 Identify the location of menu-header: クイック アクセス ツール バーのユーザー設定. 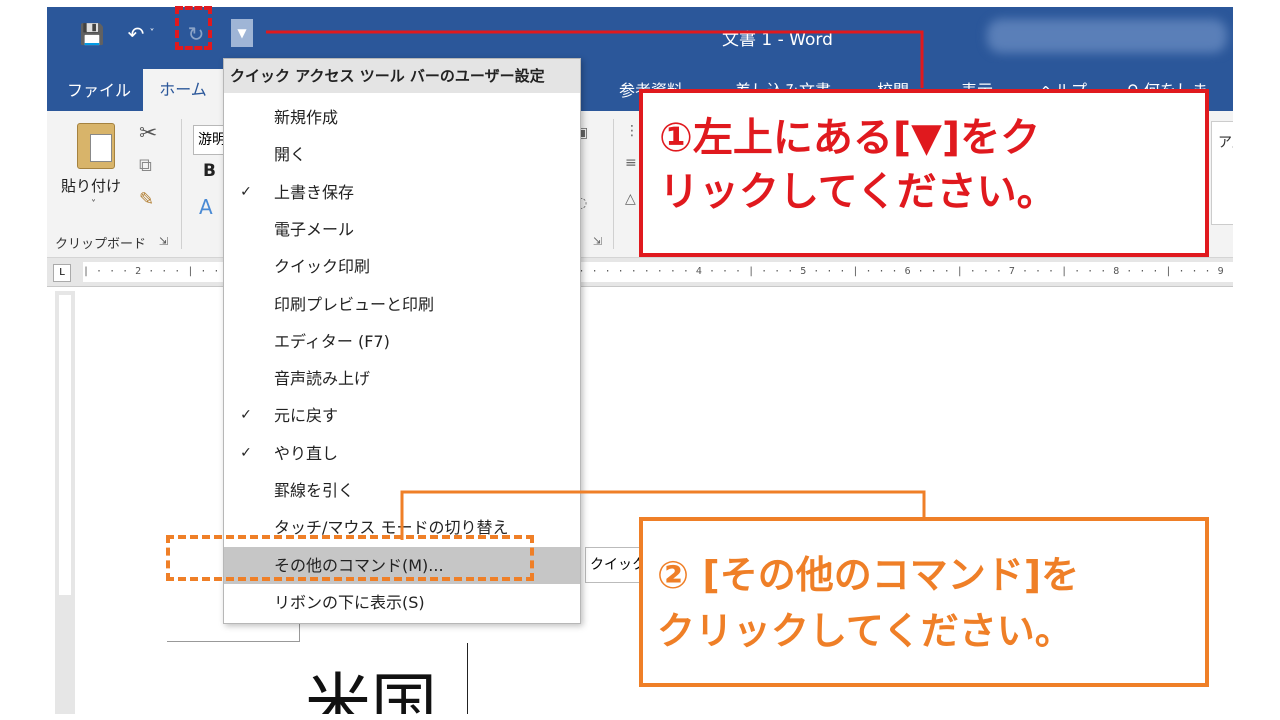
(402, 76).